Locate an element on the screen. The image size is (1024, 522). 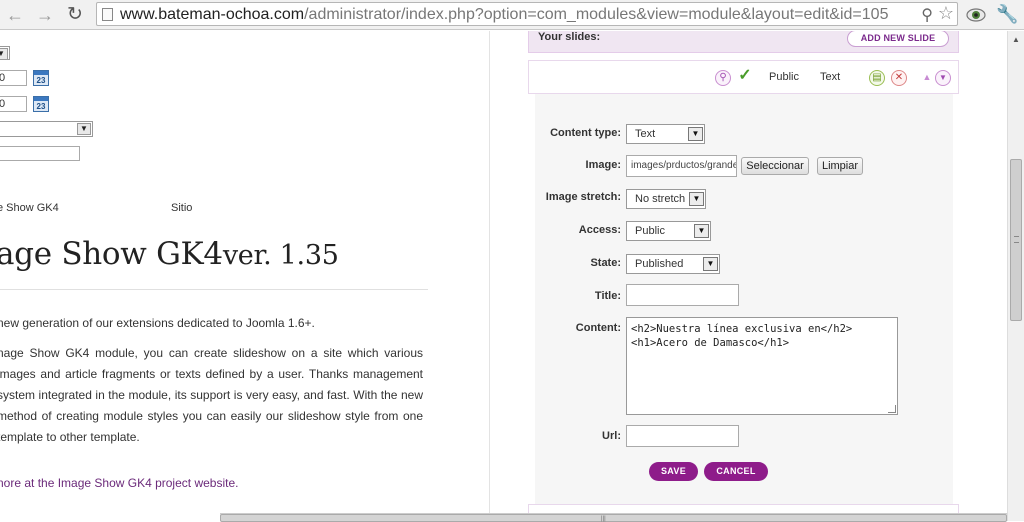
state-value: Published is located at coordinates (659, 264).